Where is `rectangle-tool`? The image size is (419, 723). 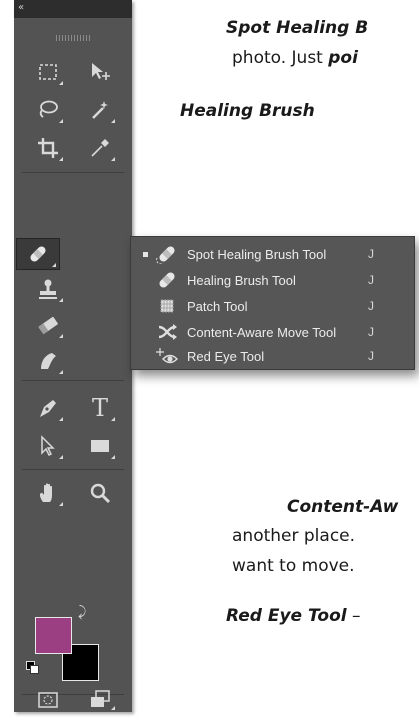
rectangle-tool is located at coordinates (100, 446).